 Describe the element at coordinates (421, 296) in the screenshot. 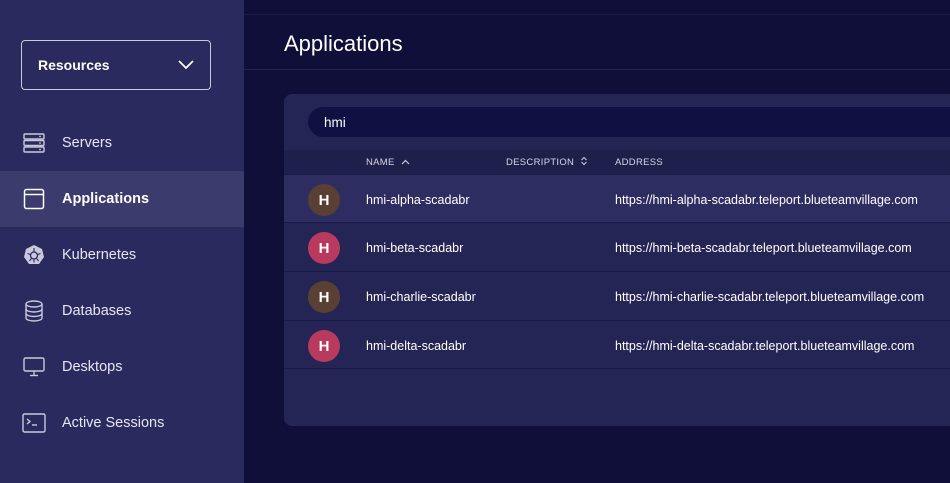

I see `app-name: hmi-charlie-scadabr` at that location.